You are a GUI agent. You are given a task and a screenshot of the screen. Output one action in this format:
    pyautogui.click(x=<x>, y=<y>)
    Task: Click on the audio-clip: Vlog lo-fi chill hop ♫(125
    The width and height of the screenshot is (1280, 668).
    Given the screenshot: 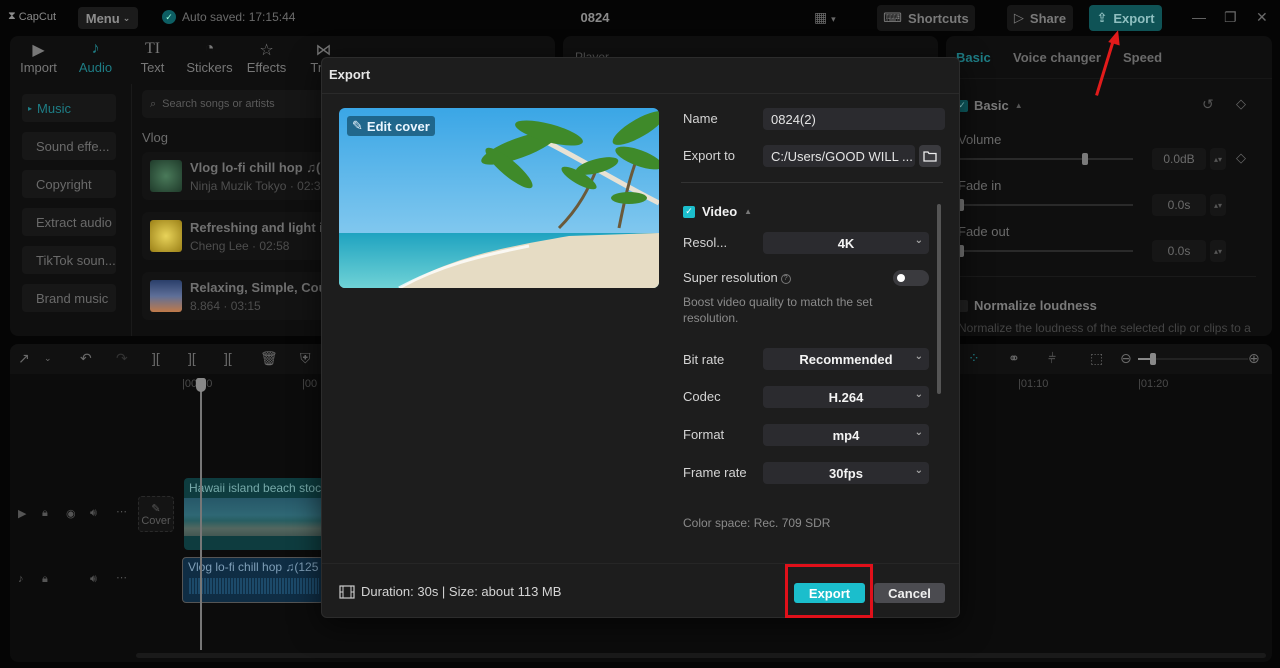 What is the action you would take?
    pyautogui.click(x=253, y=580)
    